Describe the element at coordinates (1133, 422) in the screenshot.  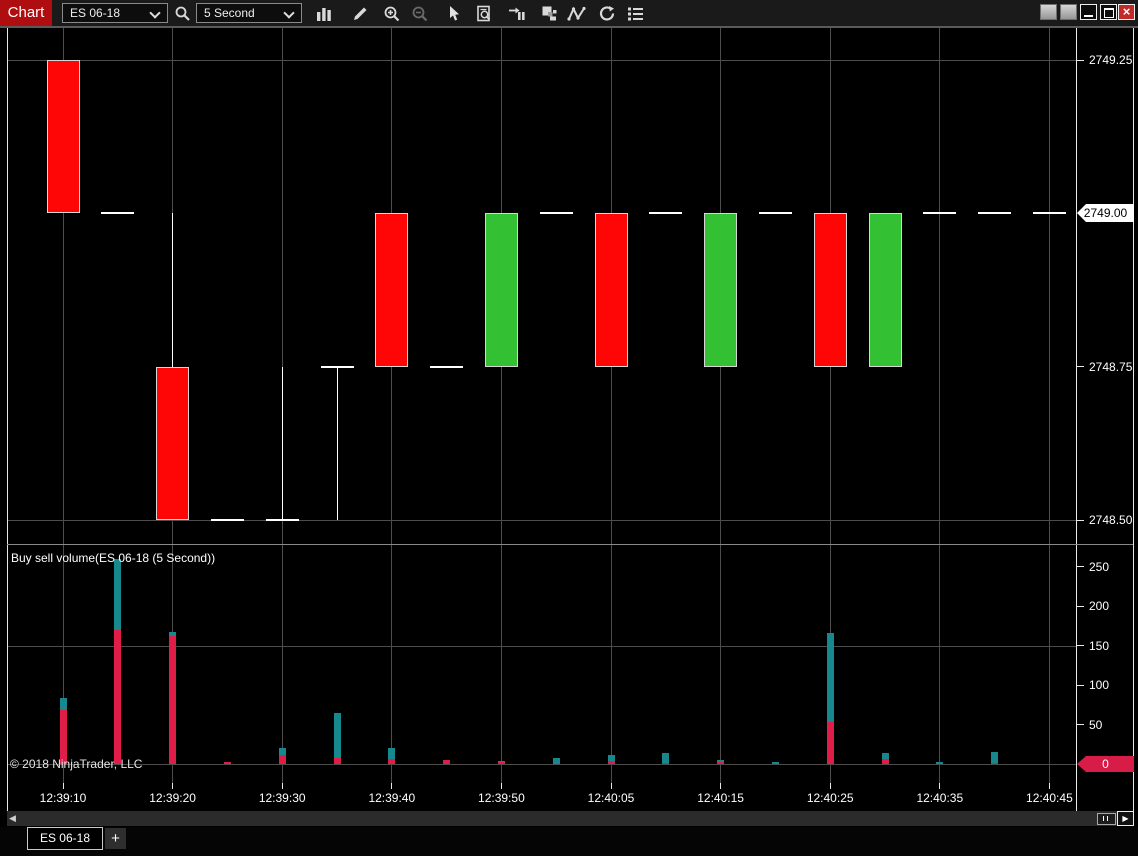
I see `axis-right-border` at that location.